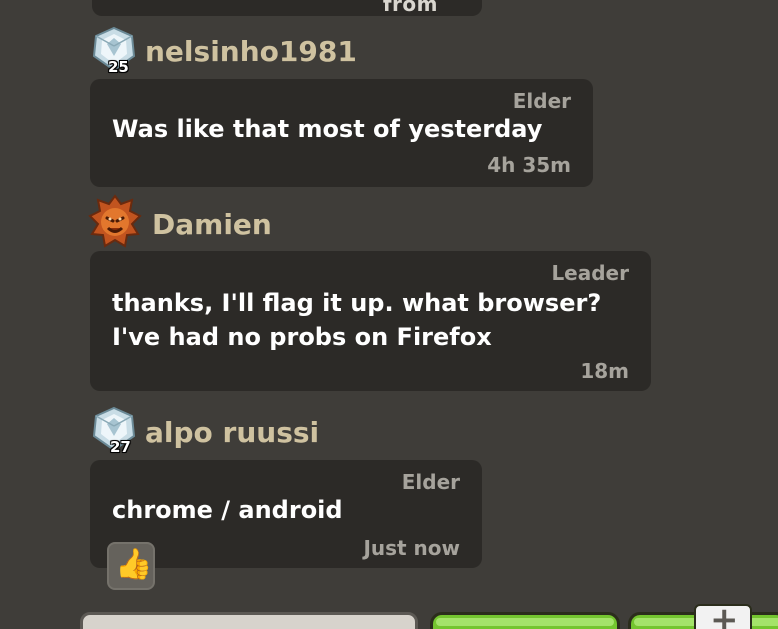  I want to click on user-level-badge: 25, so click(118, 67).